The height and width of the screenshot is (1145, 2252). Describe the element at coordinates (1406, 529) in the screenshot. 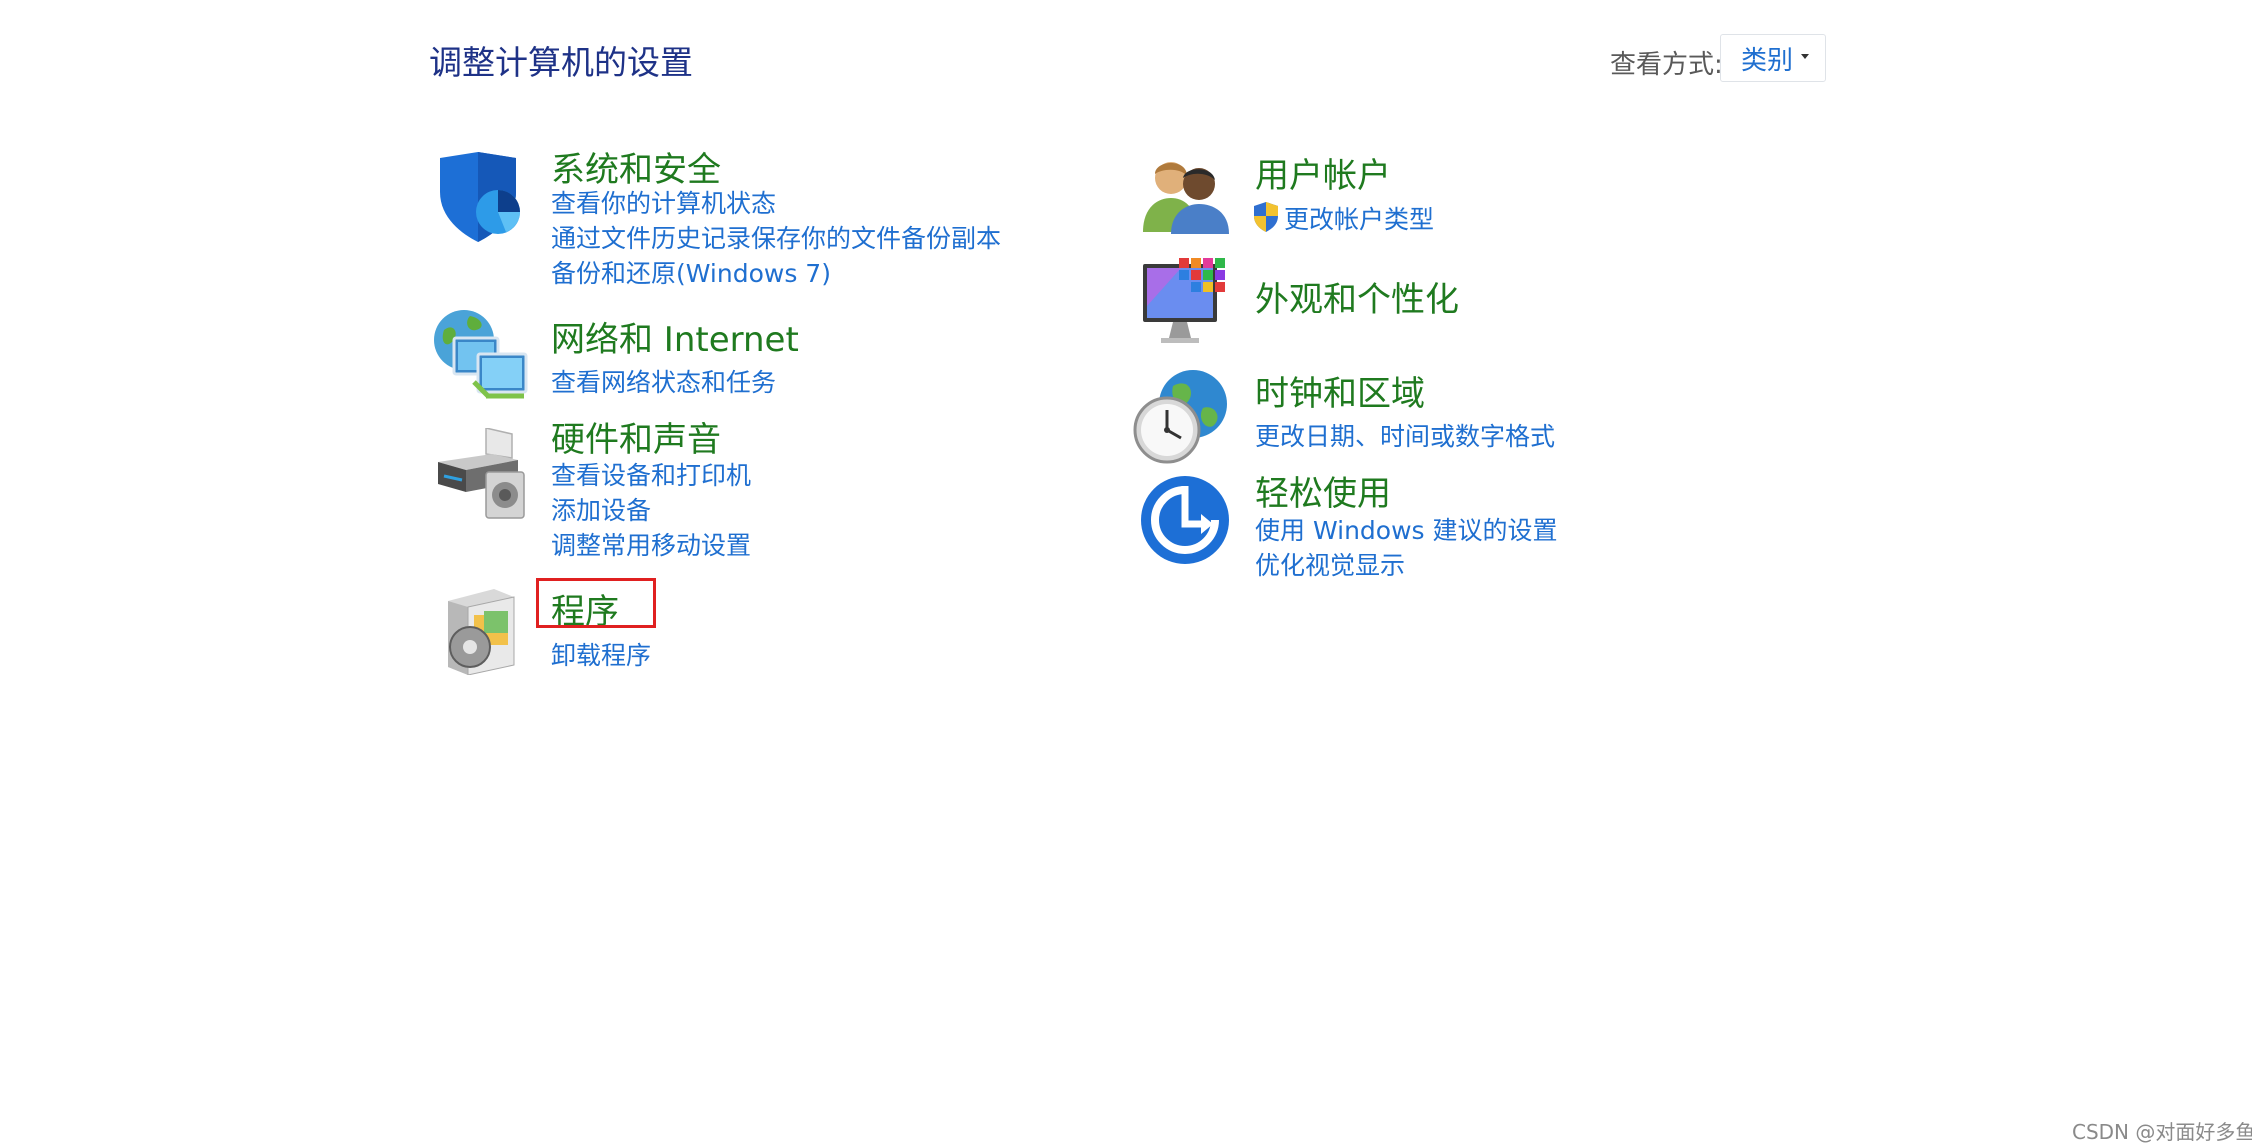

I see `link-windows-recommended-settings: 使用 Windows 建议的设置` at that location.